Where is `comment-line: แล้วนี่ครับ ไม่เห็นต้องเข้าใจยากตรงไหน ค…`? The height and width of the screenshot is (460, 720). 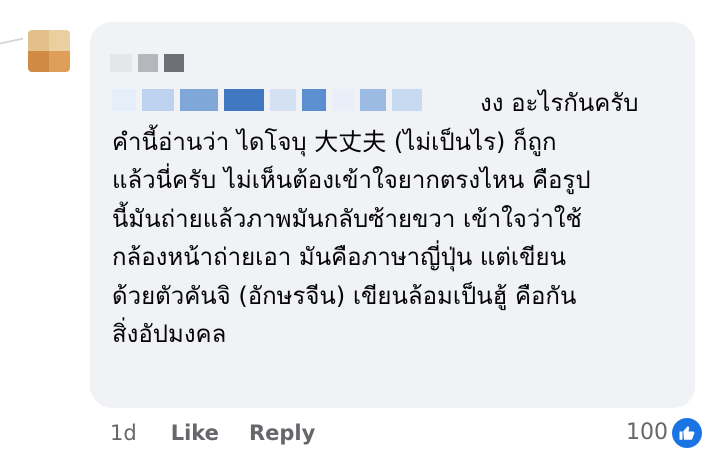
comment-line: แล้วนี่ครับ ไม่เห็นต้องเข้าใจยากตรงไหน ค… is located at coordinates (351, 180).